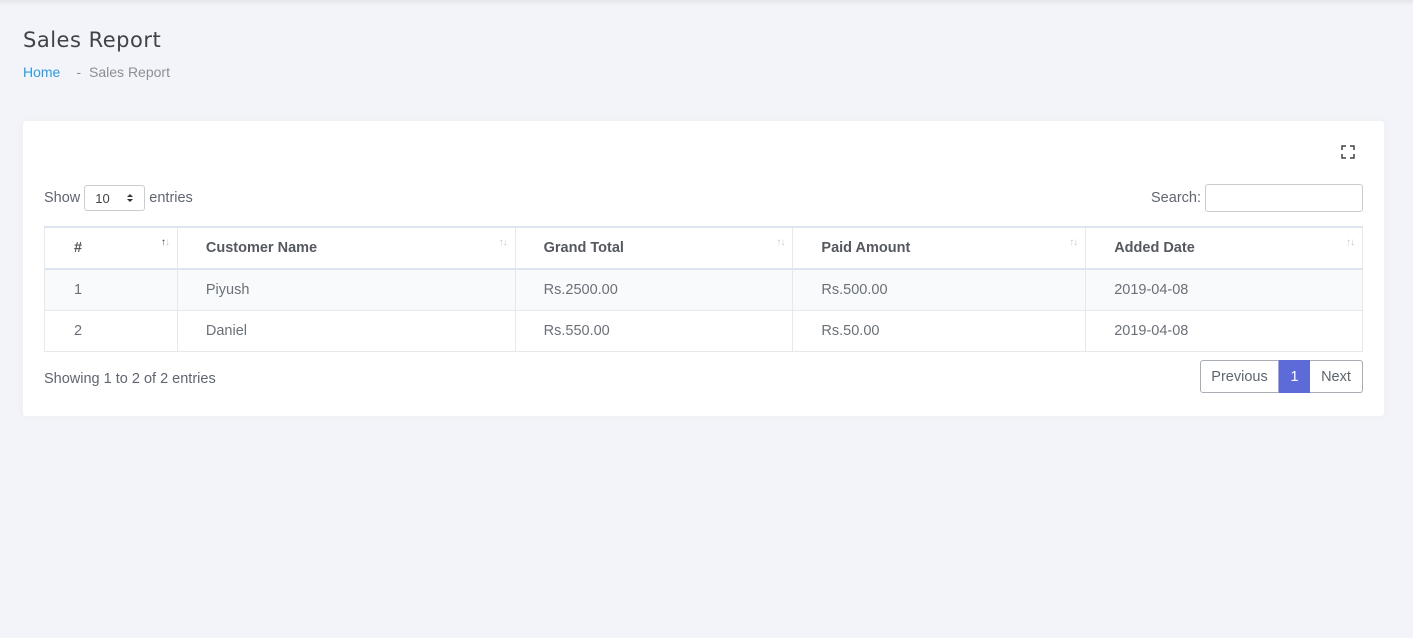  Describe the element at coordinates (1336, 376) in the screenshot. I see `next-button: Next` at that location.